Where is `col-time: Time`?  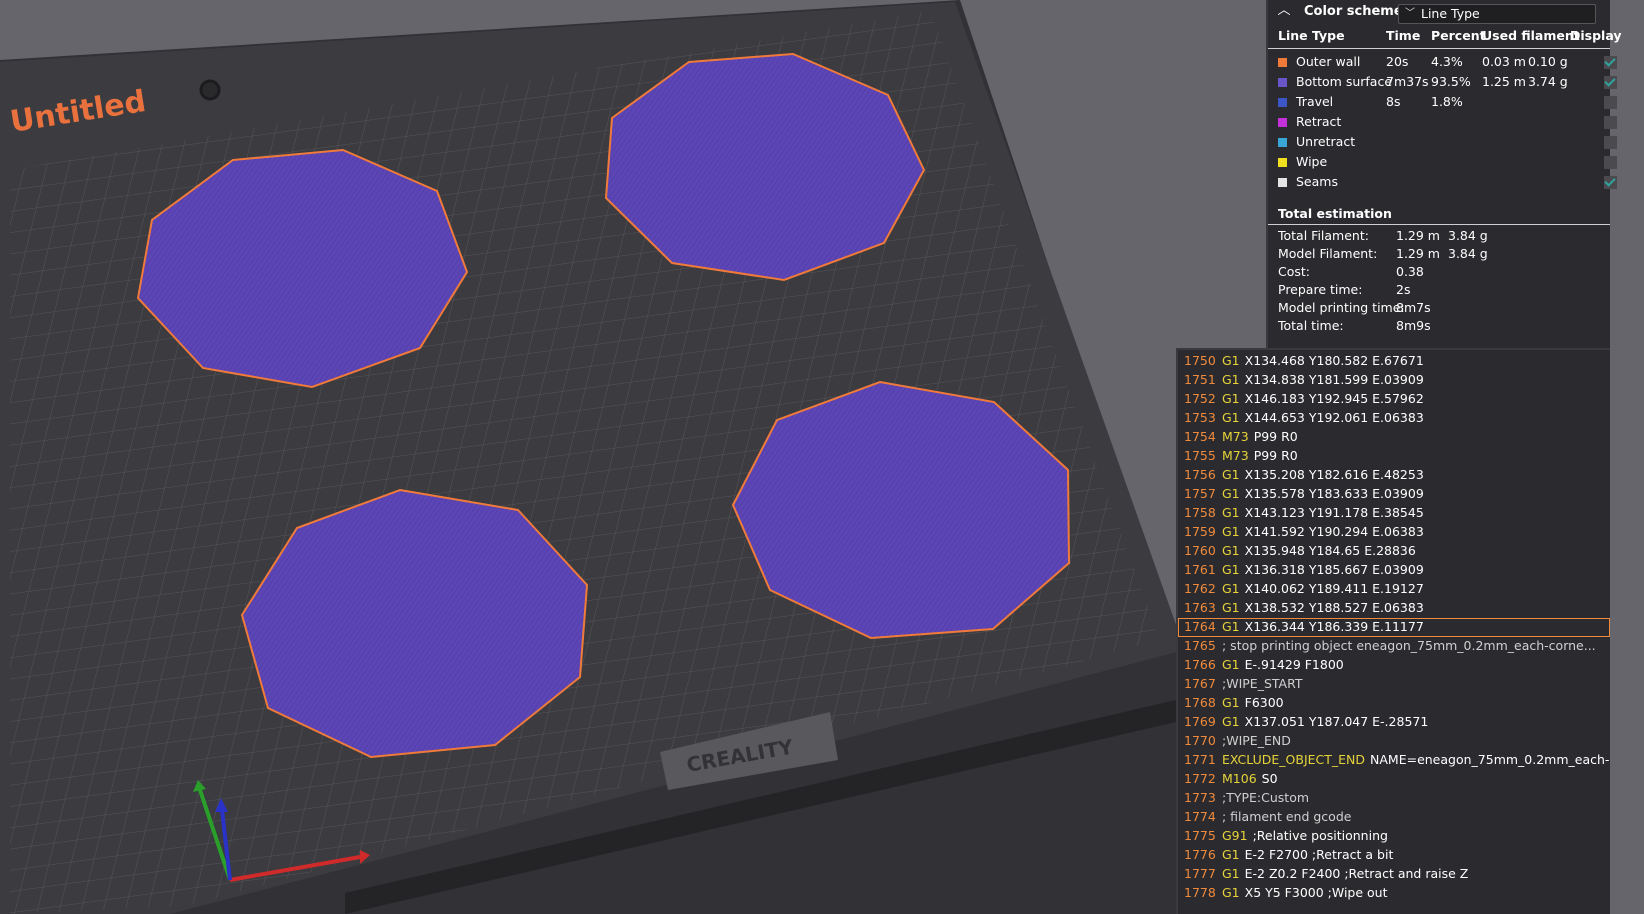 col-time: Time is located at coordinates (1403, 35).